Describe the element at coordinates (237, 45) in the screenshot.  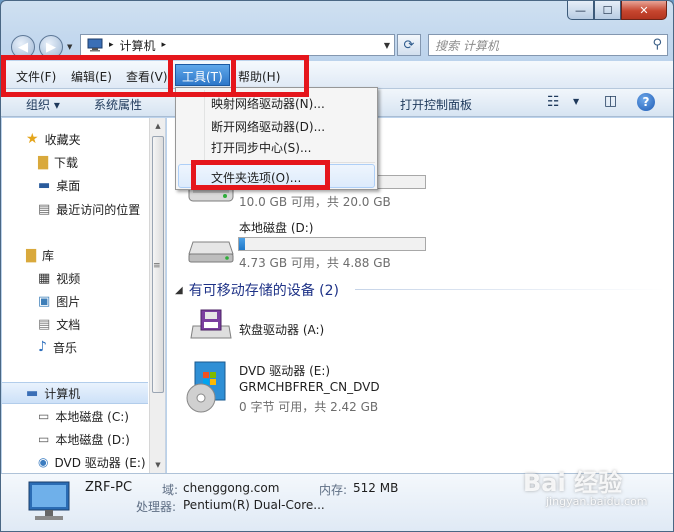
I see `address-bar: ▸ 计算机 ▸ ▼` at that location.